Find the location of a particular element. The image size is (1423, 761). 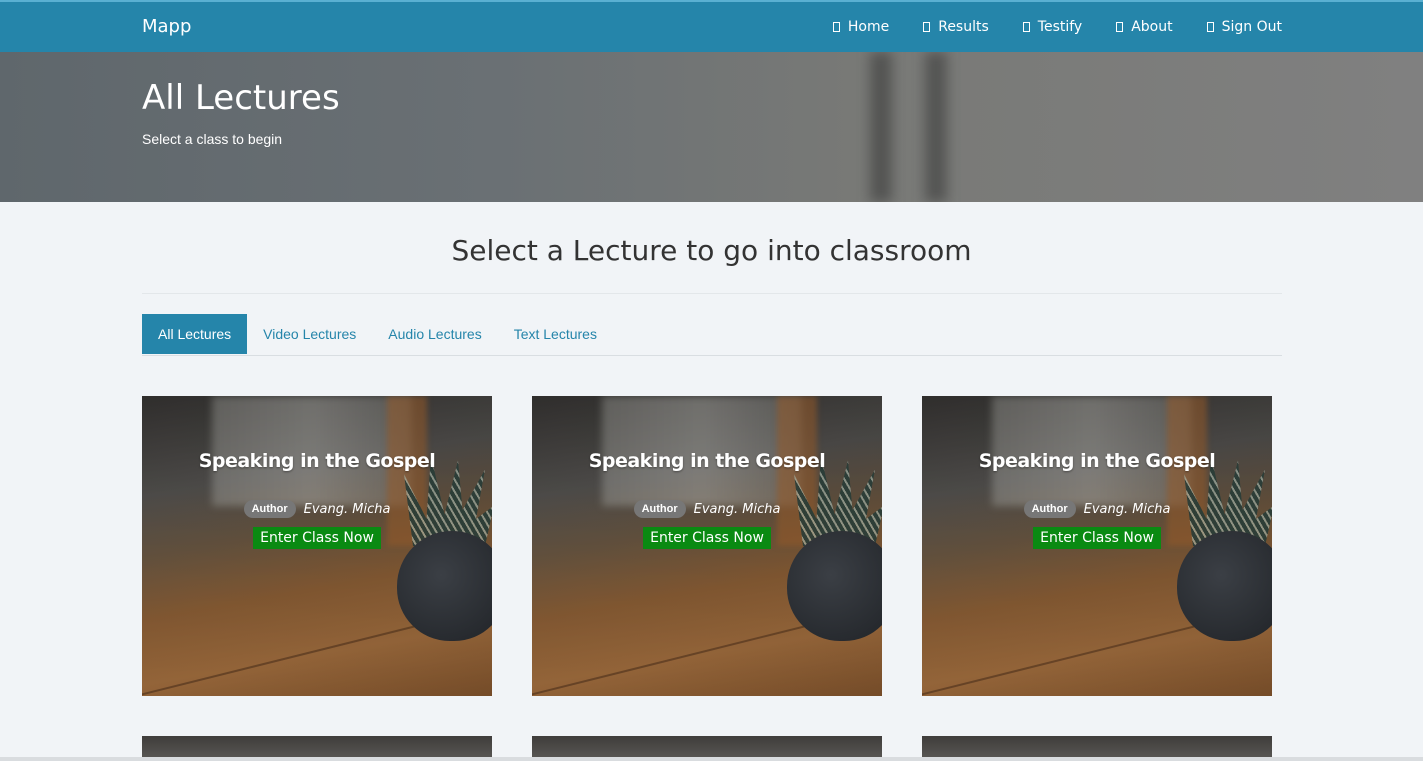

sign-out-icon is located at coordinates (1210, 27).